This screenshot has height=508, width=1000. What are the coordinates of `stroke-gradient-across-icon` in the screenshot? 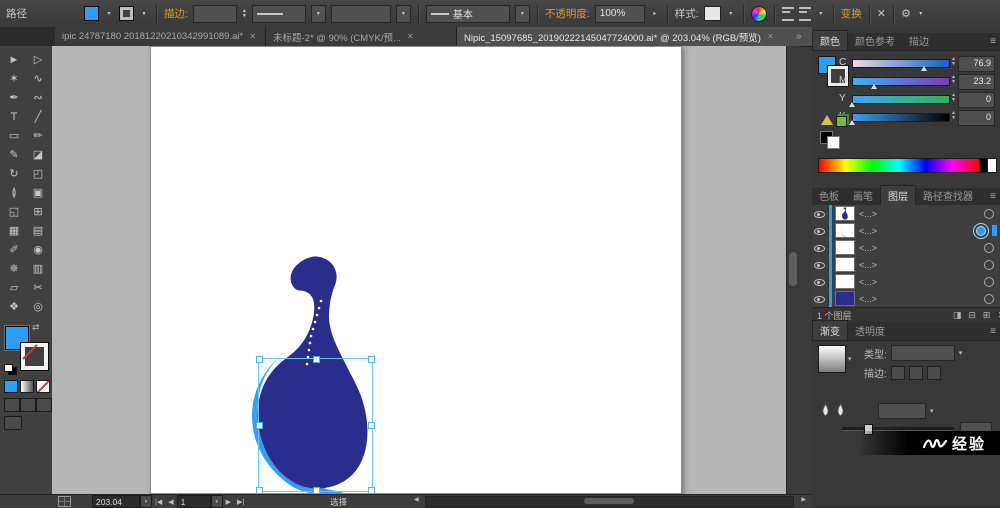 It's located at (933, 372).